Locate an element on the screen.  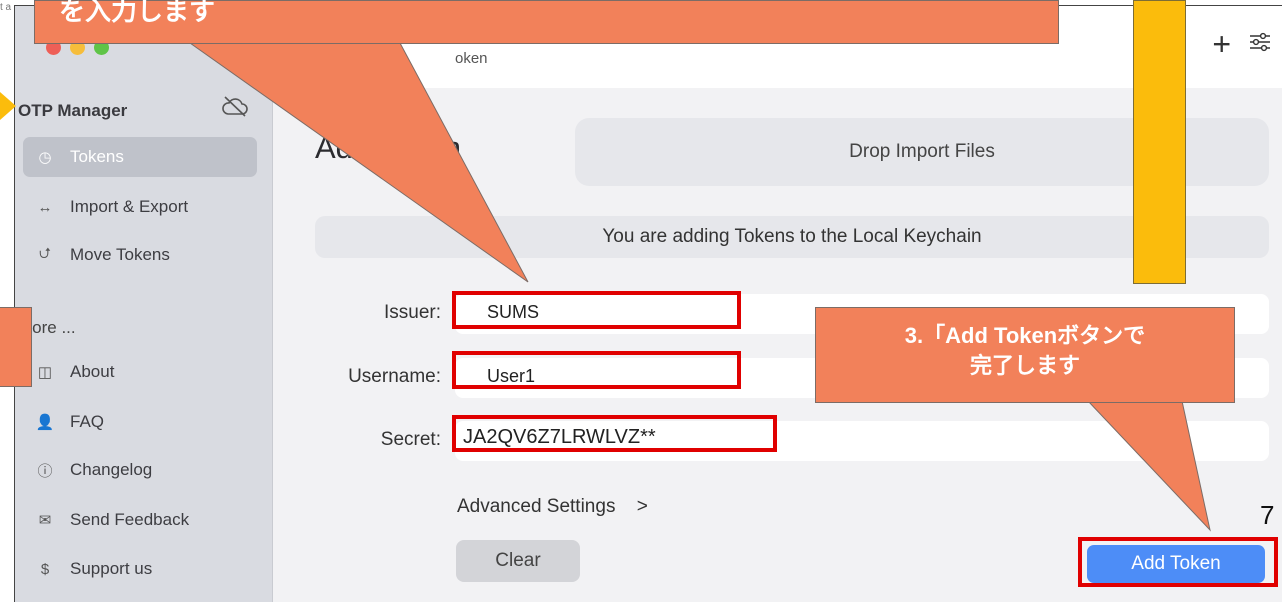
top-callout-pointer is located at coordinates (358, 162).